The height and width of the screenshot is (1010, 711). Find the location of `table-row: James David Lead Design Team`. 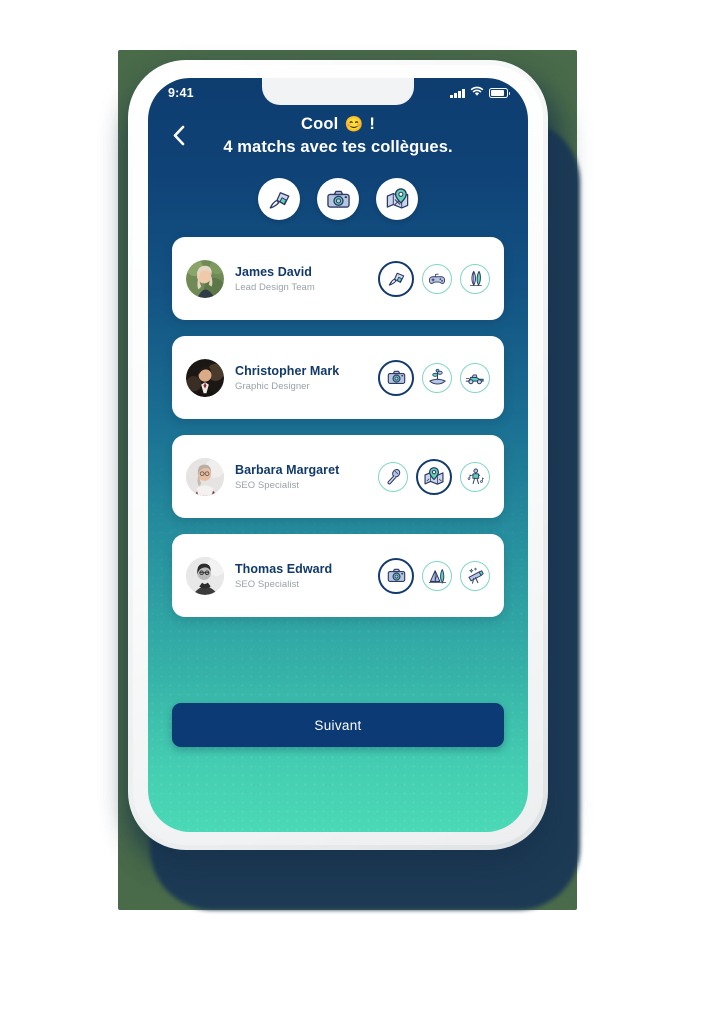

table-row: James David Lead Design Team is located at coordinates (338, 279).